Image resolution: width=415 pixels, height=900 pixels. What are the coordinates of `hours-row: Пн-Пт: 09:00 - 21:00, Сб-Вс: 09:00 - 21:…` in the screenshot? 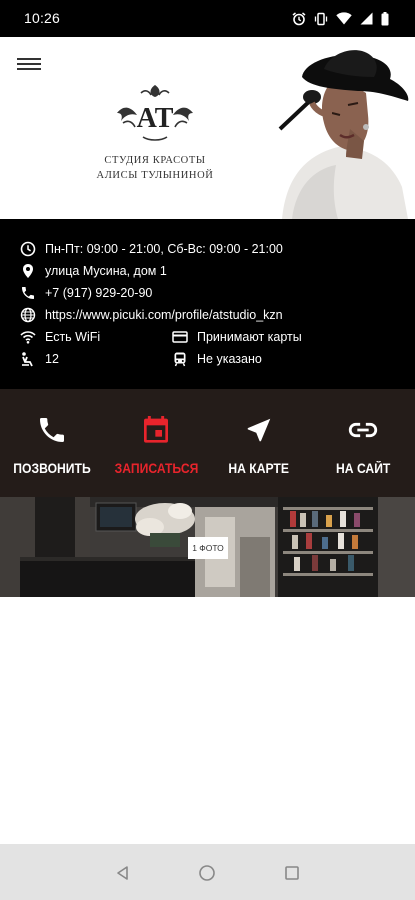 It's located at (151, 249).